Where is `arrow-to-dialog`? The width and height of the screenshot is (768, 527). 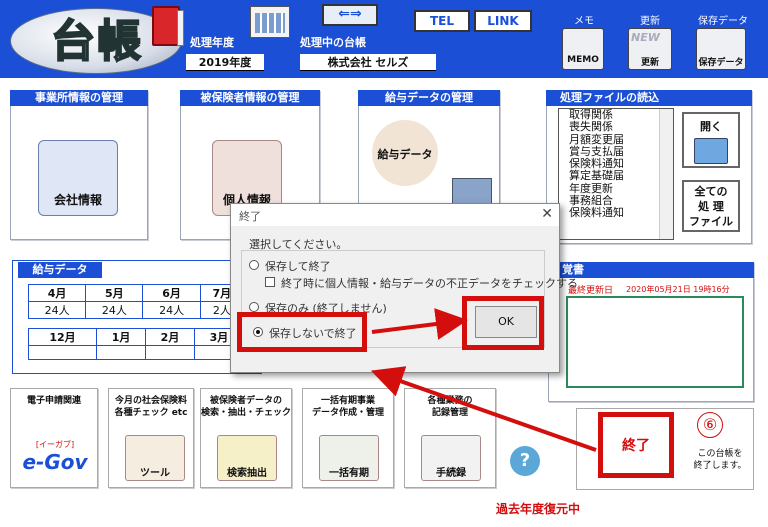 arrow-to-dialog is located at coordinates (483, 409).